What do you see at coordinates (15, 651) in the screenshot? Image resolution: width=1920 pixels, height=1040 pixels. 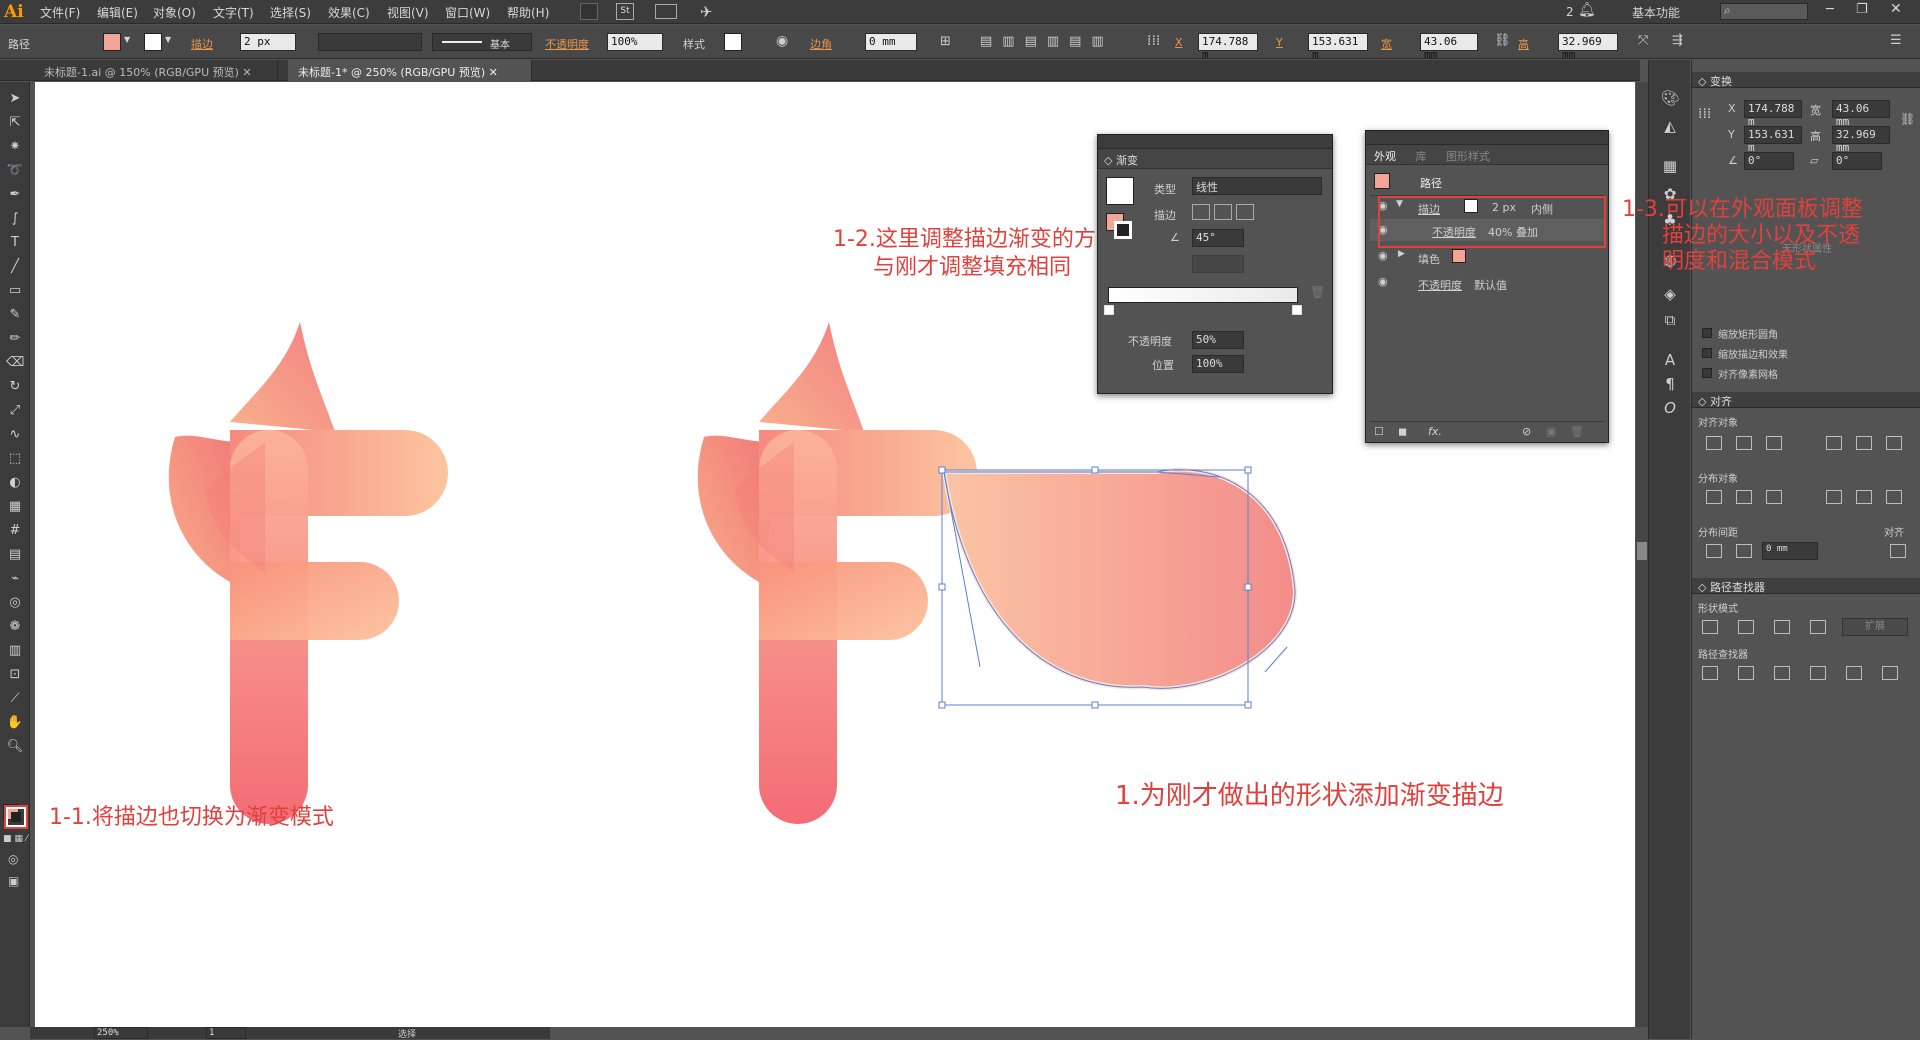 I see `graph-icon: ▥` at bounding box center [15, 651].